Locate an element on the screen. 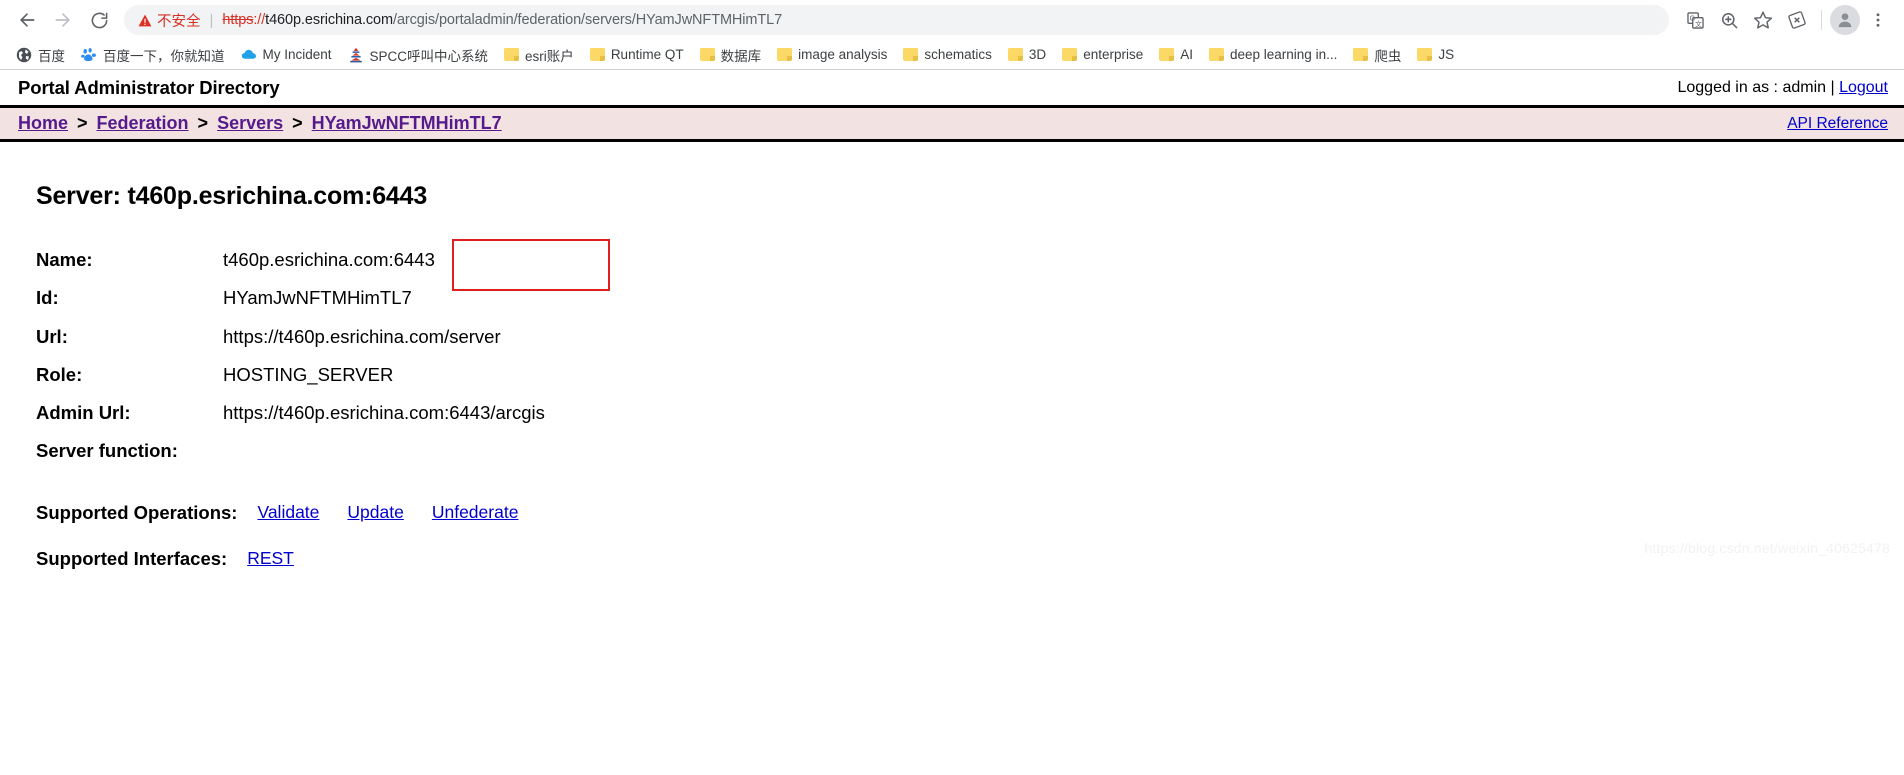 Image resolution: width=1904 pixels, height=775 pixels. bookmark-label: schematics is located at coordinates (958, 54).